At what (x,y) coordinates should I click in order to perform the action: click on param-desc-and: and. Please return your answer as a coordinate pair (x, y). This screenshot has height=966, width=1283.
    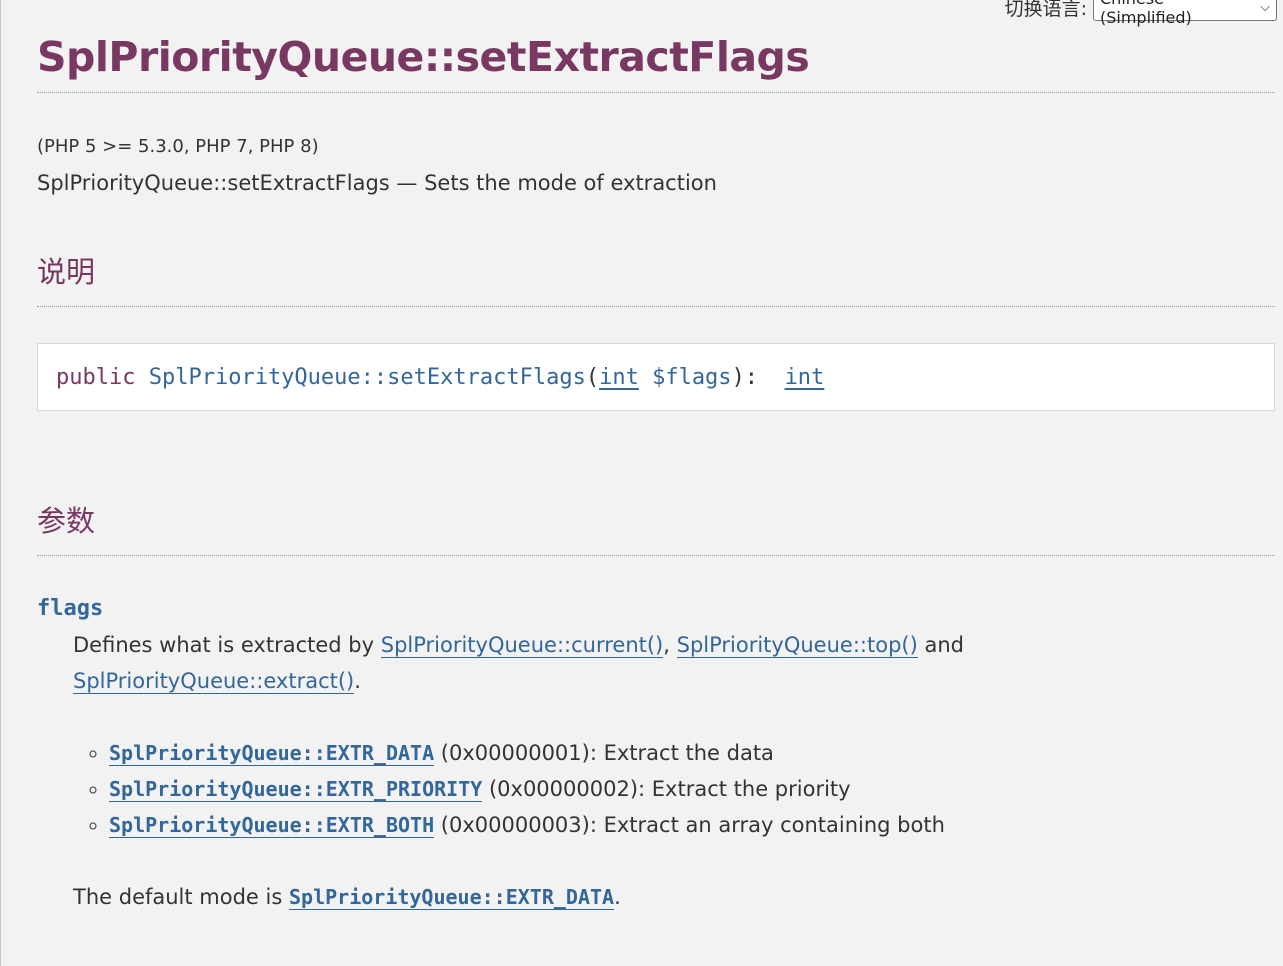
    Looking at the image, I should click on (944, 645).